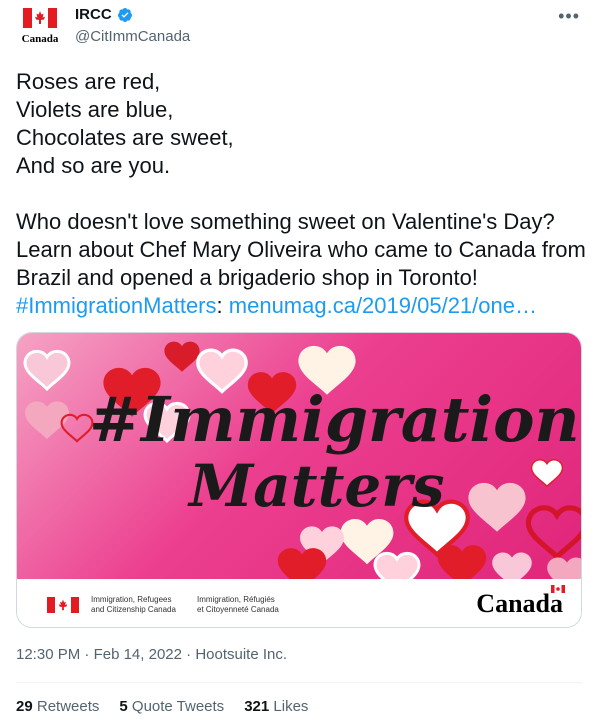 This screenshot has height=726, width=598. I want to click on hashtag-link: #ImmigrationMatters, so click(116, 305).